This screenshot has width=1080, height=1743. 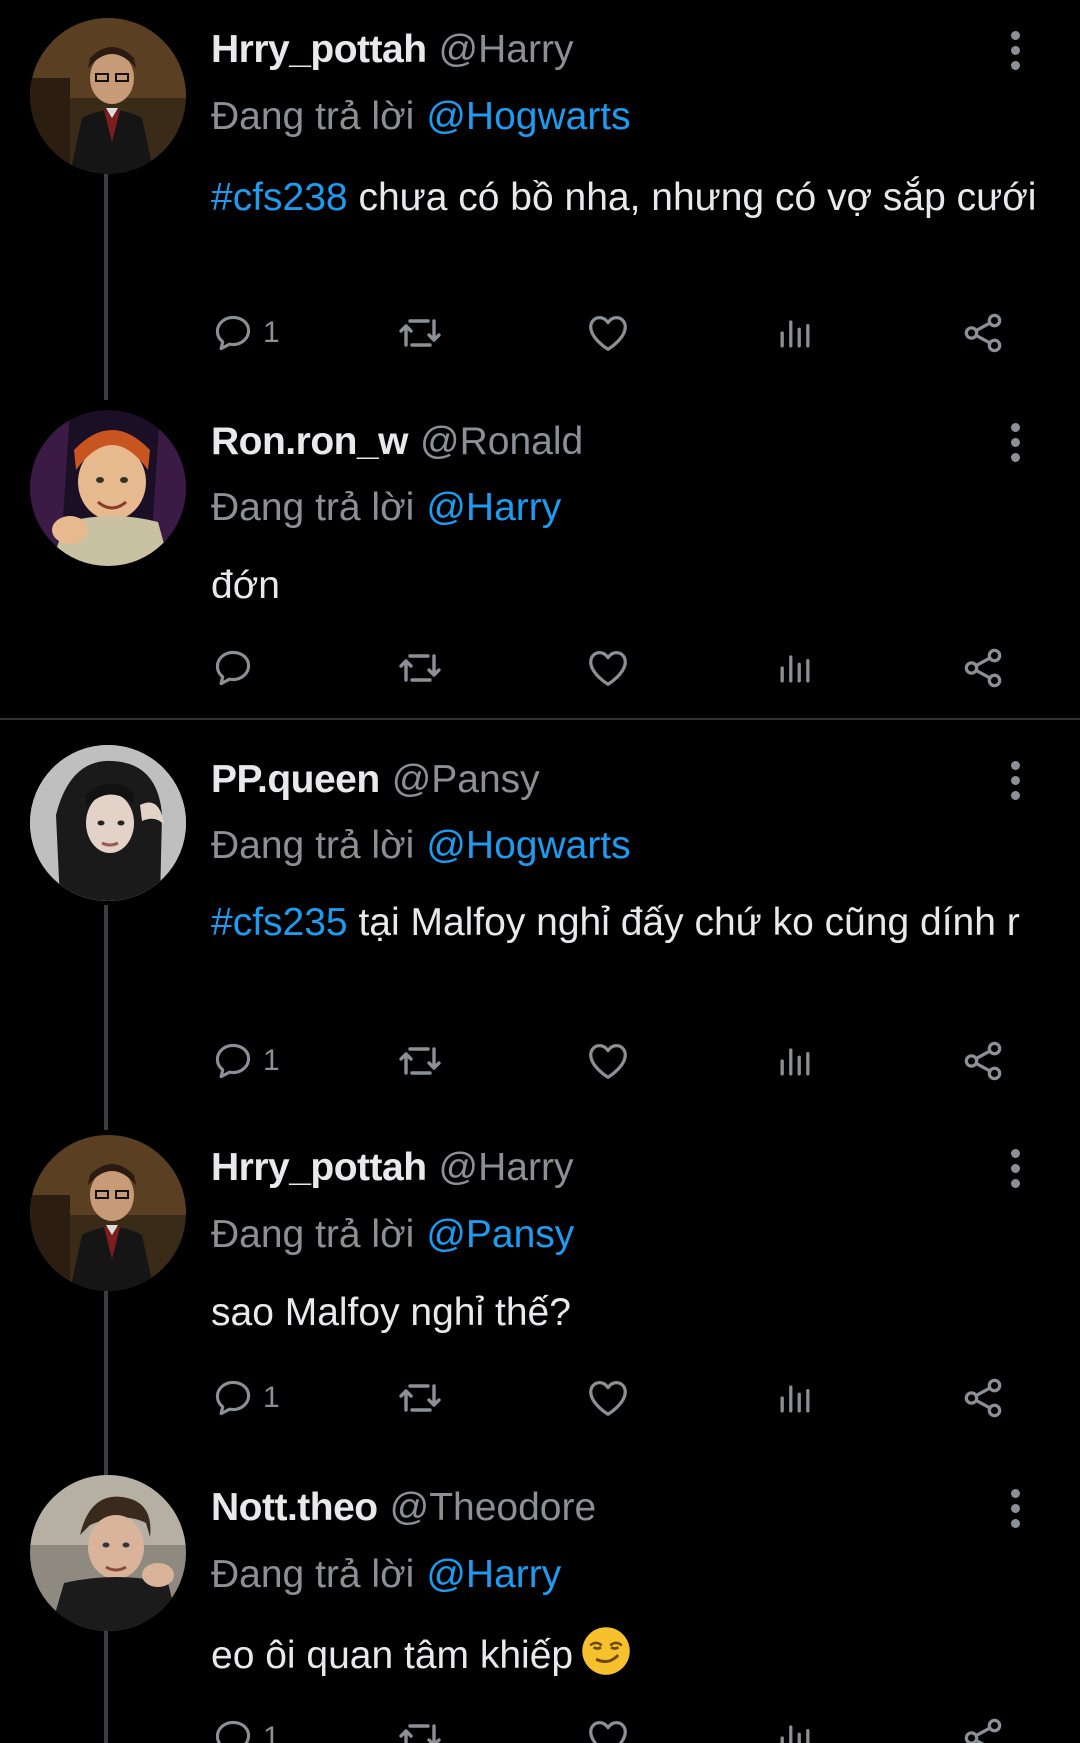 I want to click on replying-to: Đang trả lời @Pansy, so click(x=392, y=1235).